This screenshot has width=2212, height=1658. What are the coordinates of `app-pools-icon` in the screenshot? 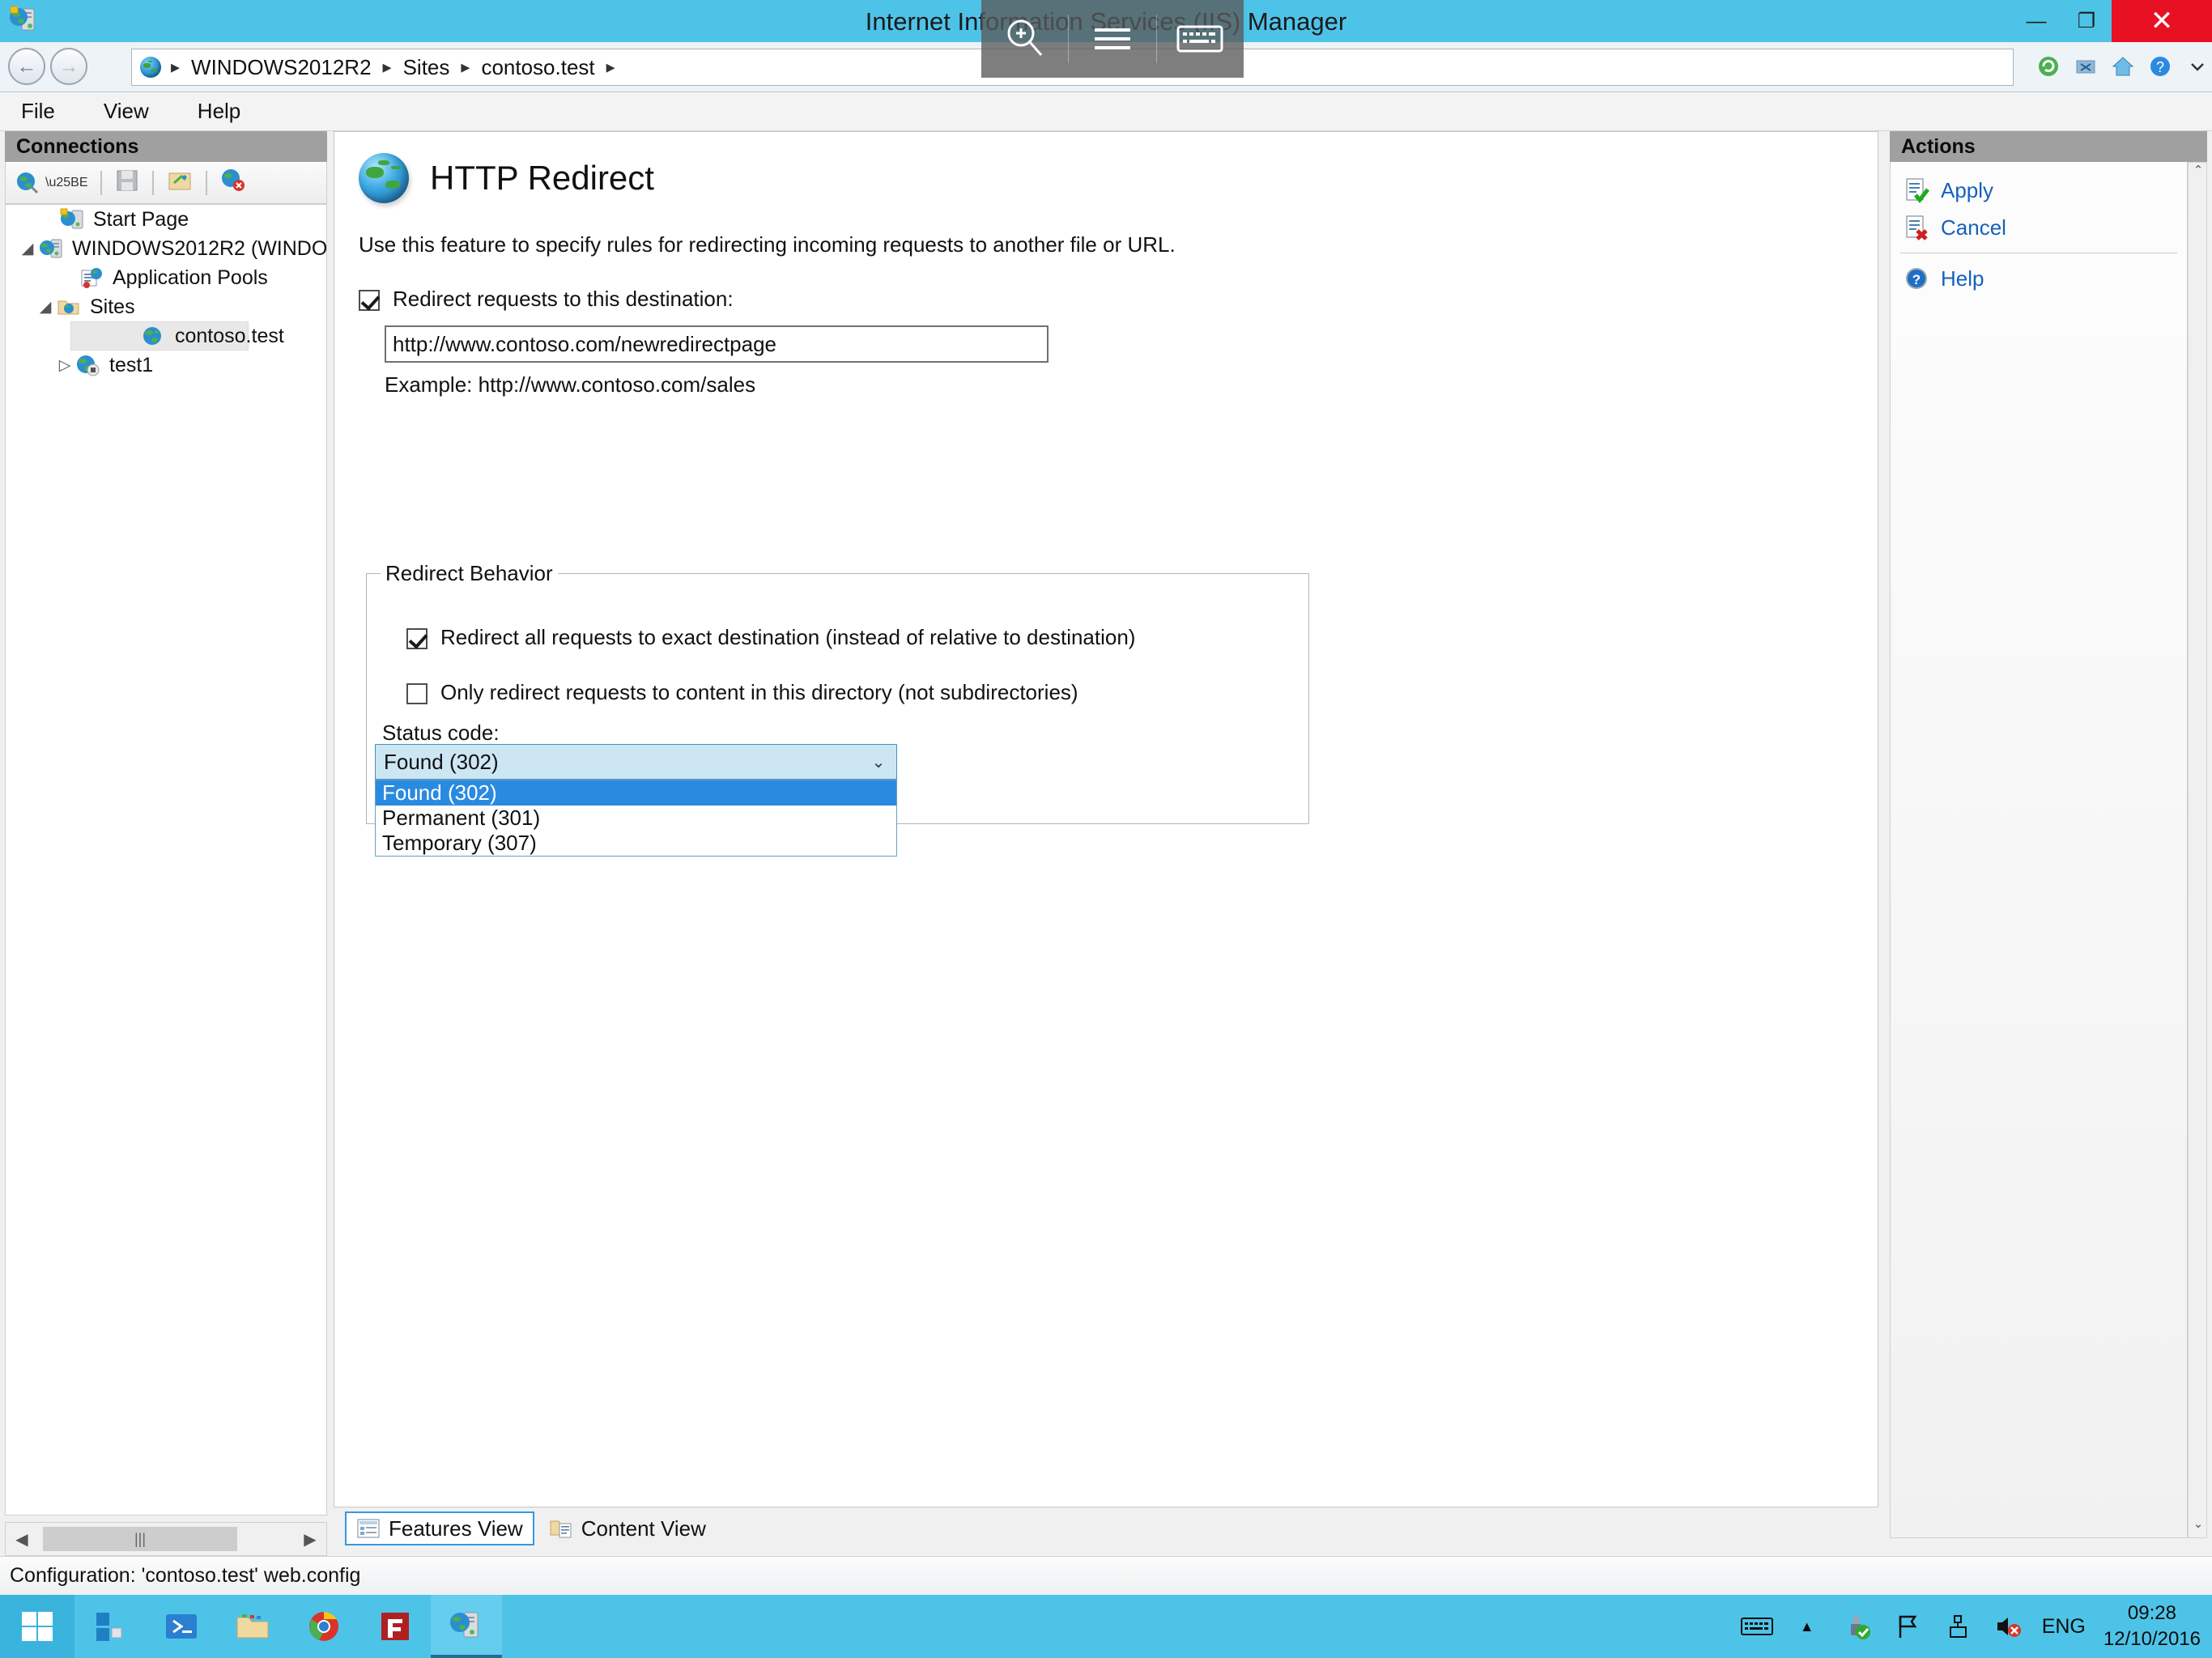 It's located at (93, 277).